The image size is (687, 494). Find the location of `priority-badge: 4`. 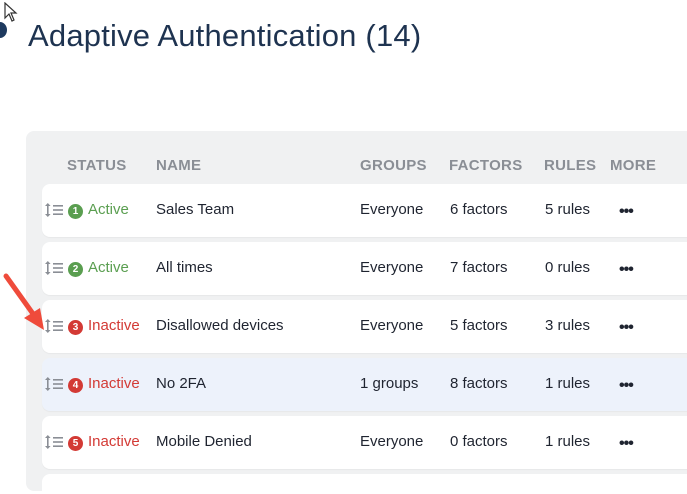

priority-badge: 4 is located at coordinates (75, 385).